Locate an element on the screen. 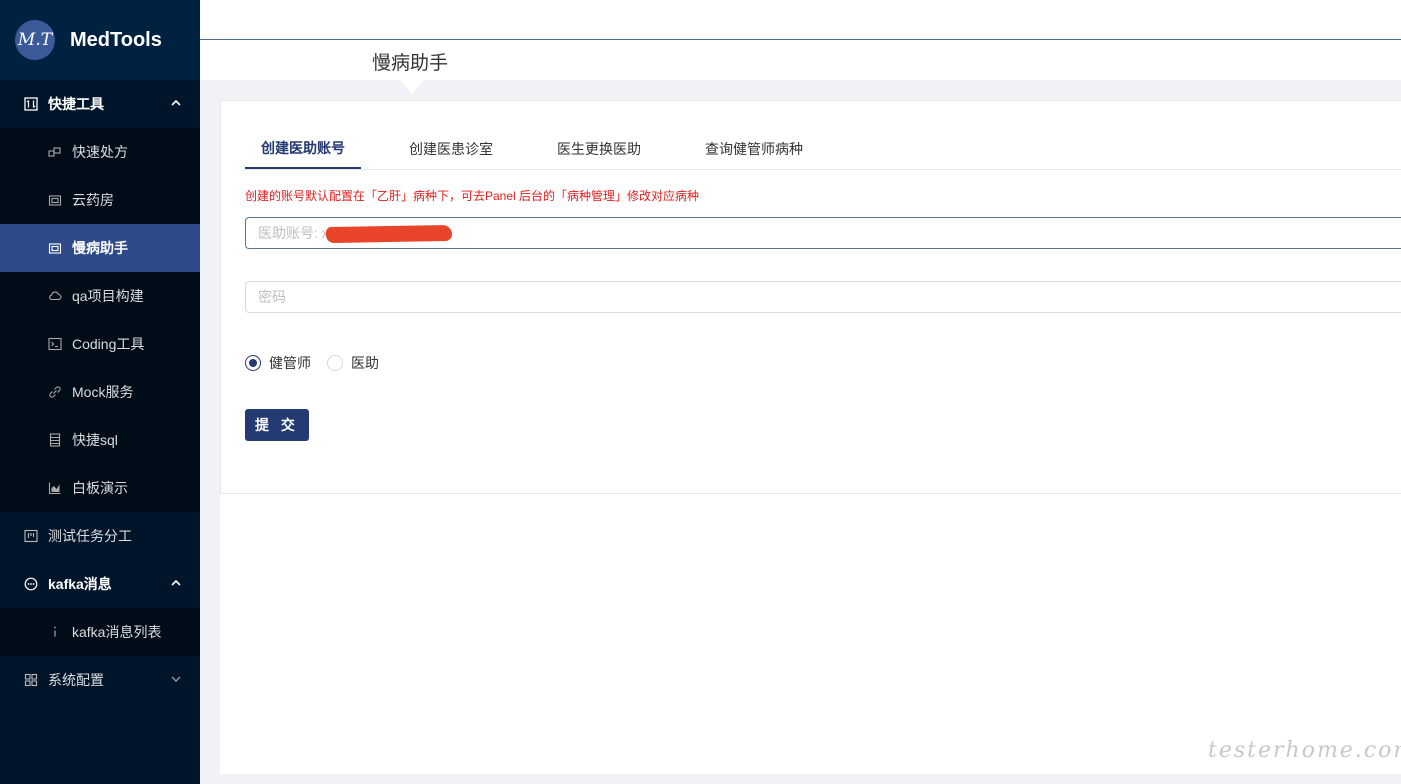 Image resolution: width=1401 pixels, height=784 pixels. info-icon is located at coordinates (55, 632).